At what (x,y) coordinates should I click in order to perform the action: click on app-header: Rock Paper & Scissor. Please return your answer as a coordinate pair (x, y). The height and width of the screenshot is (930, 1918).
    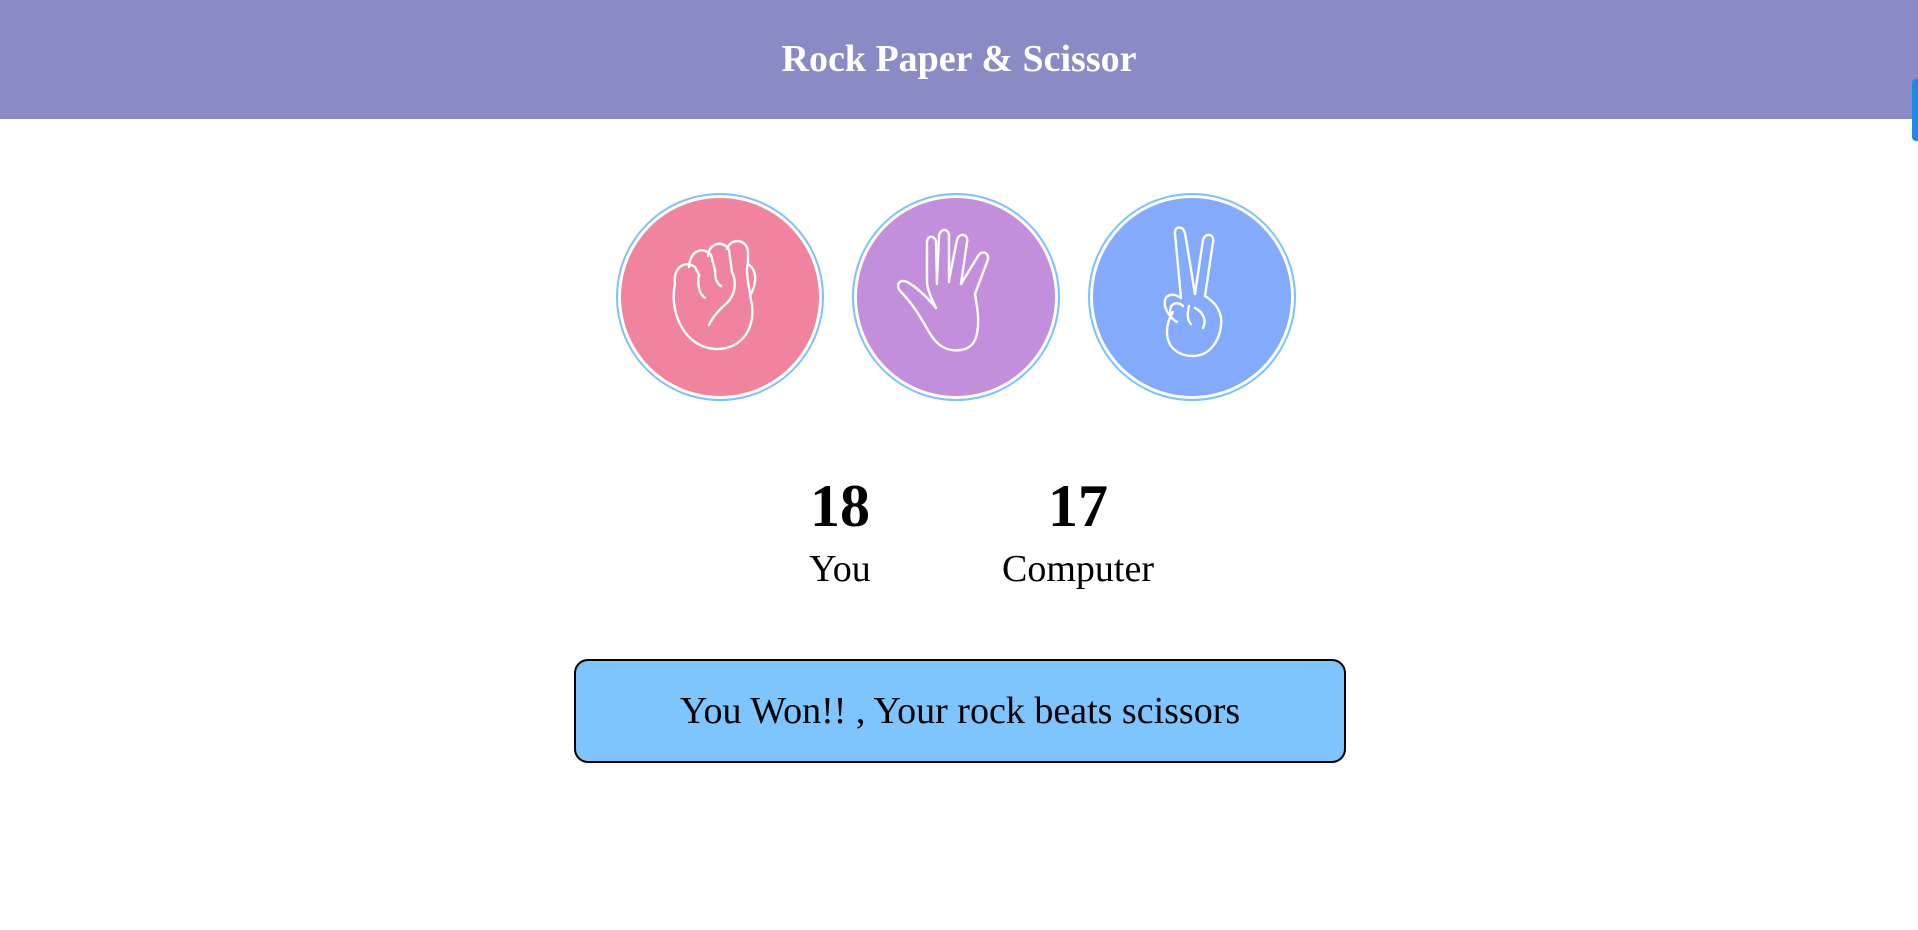
    Looking at the image, I should click on (959, 59).